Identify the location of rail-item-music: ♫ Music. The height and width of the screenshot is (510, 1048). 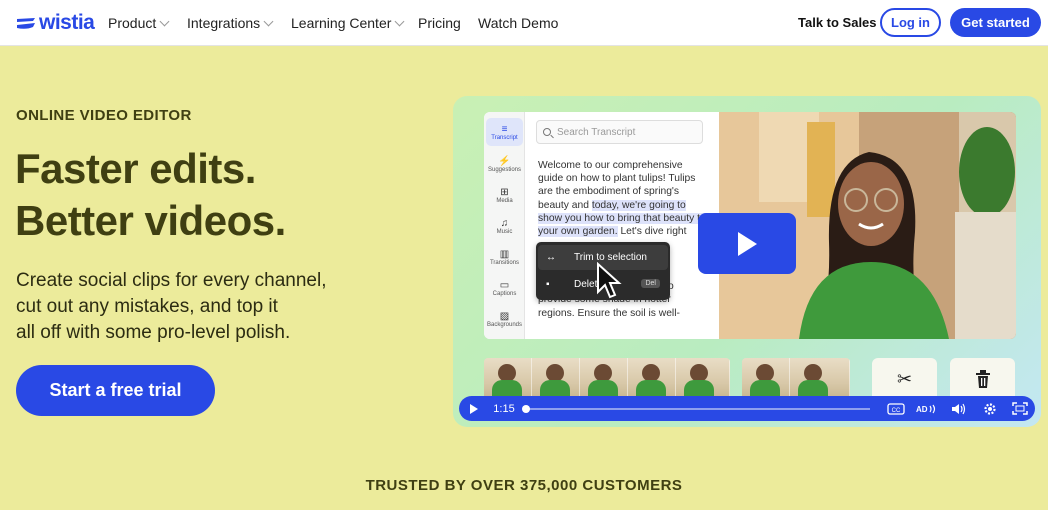
(504, 226).